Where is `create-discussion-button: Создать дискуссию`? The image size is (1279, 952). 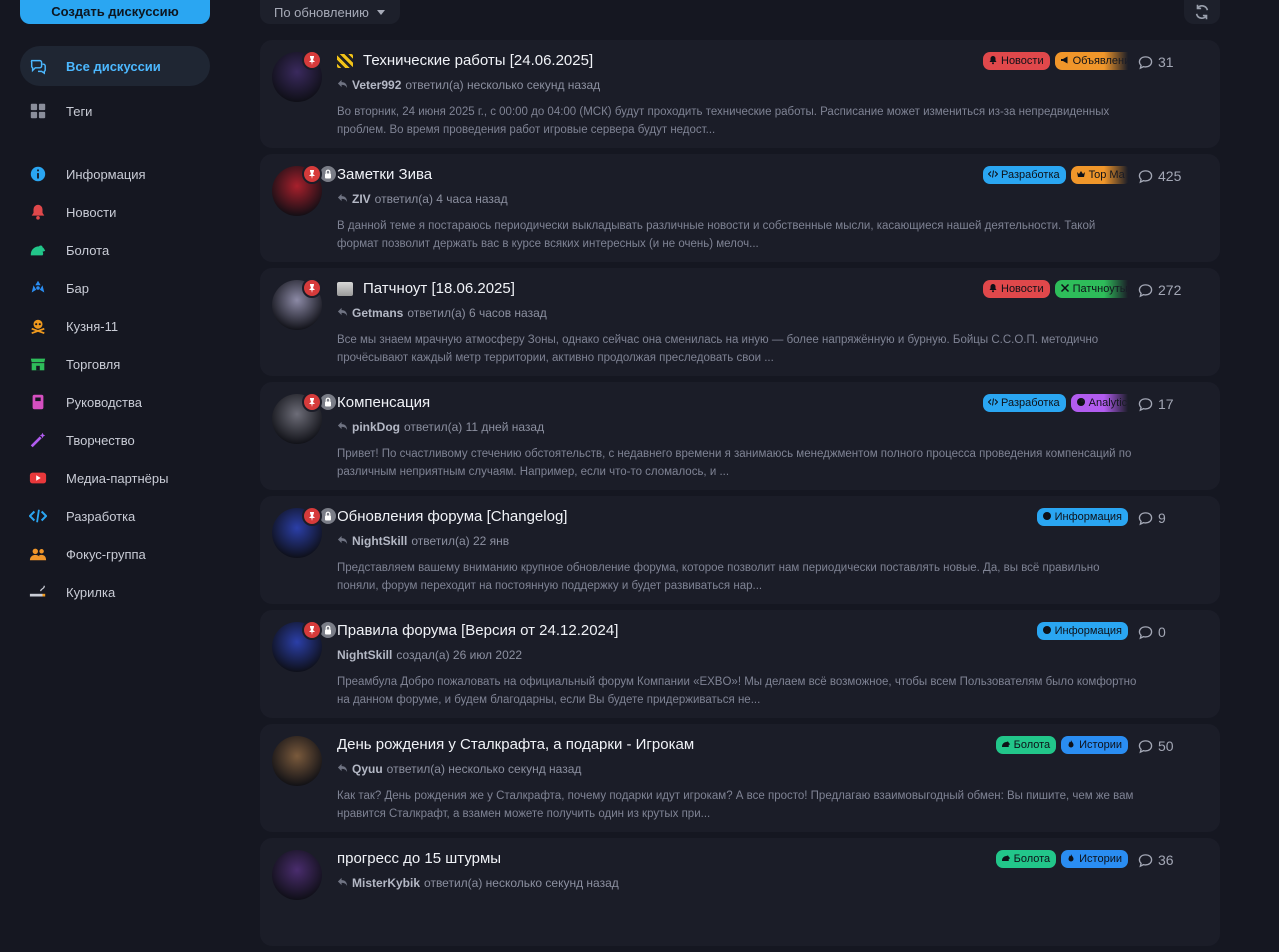
create-discussion-button: Создать дискуссию is located at coordinates (115, 12).